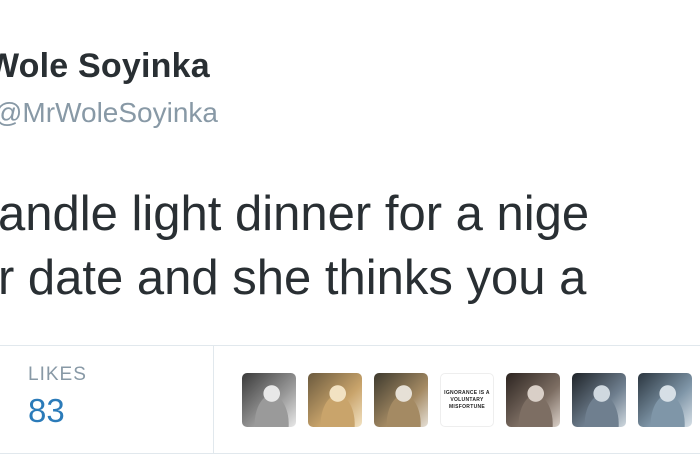  Describe the element at coordinates (213, 399) in the screenshot. I see `stats-divider` at that location.